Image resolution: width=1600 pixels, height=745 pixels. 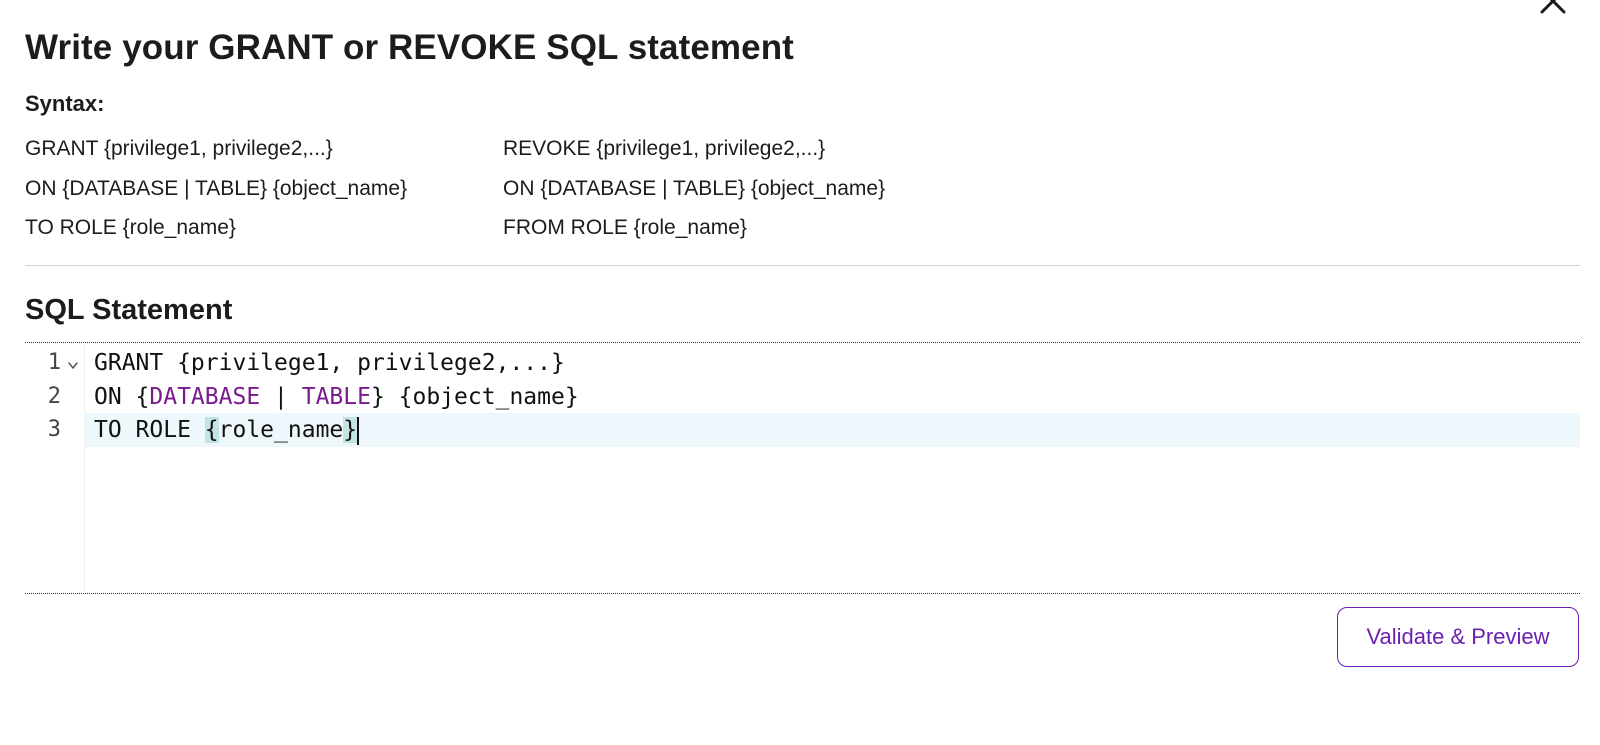 What do you see at coordinates (130, 227) in the screenshot?
I see `grant-syntax-line: TO ROLE {role_name}` at bounding box center [130, 227].